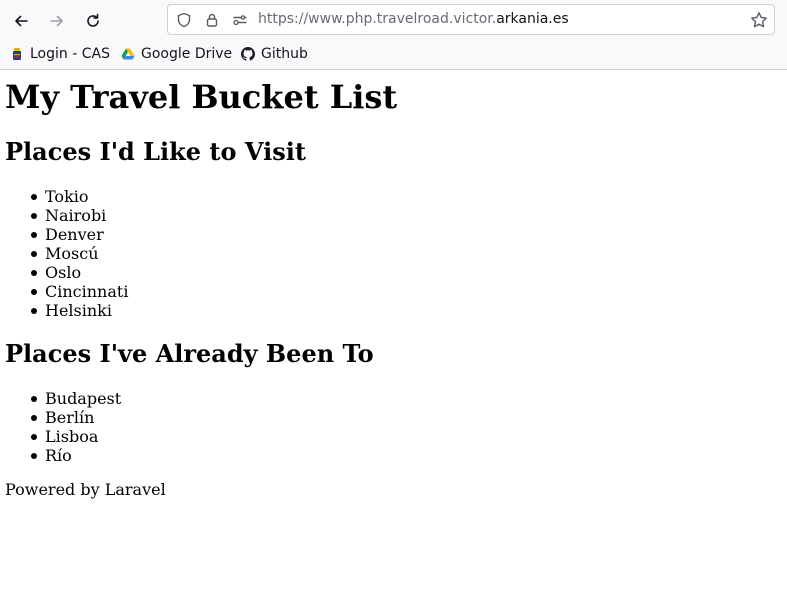 The image size is (787, 599). What do you see at coordinates (155, 151) in the screenshot?
I see `wishlist-heading: Places I'd Like to Visit` at bounding box center [155, 151].